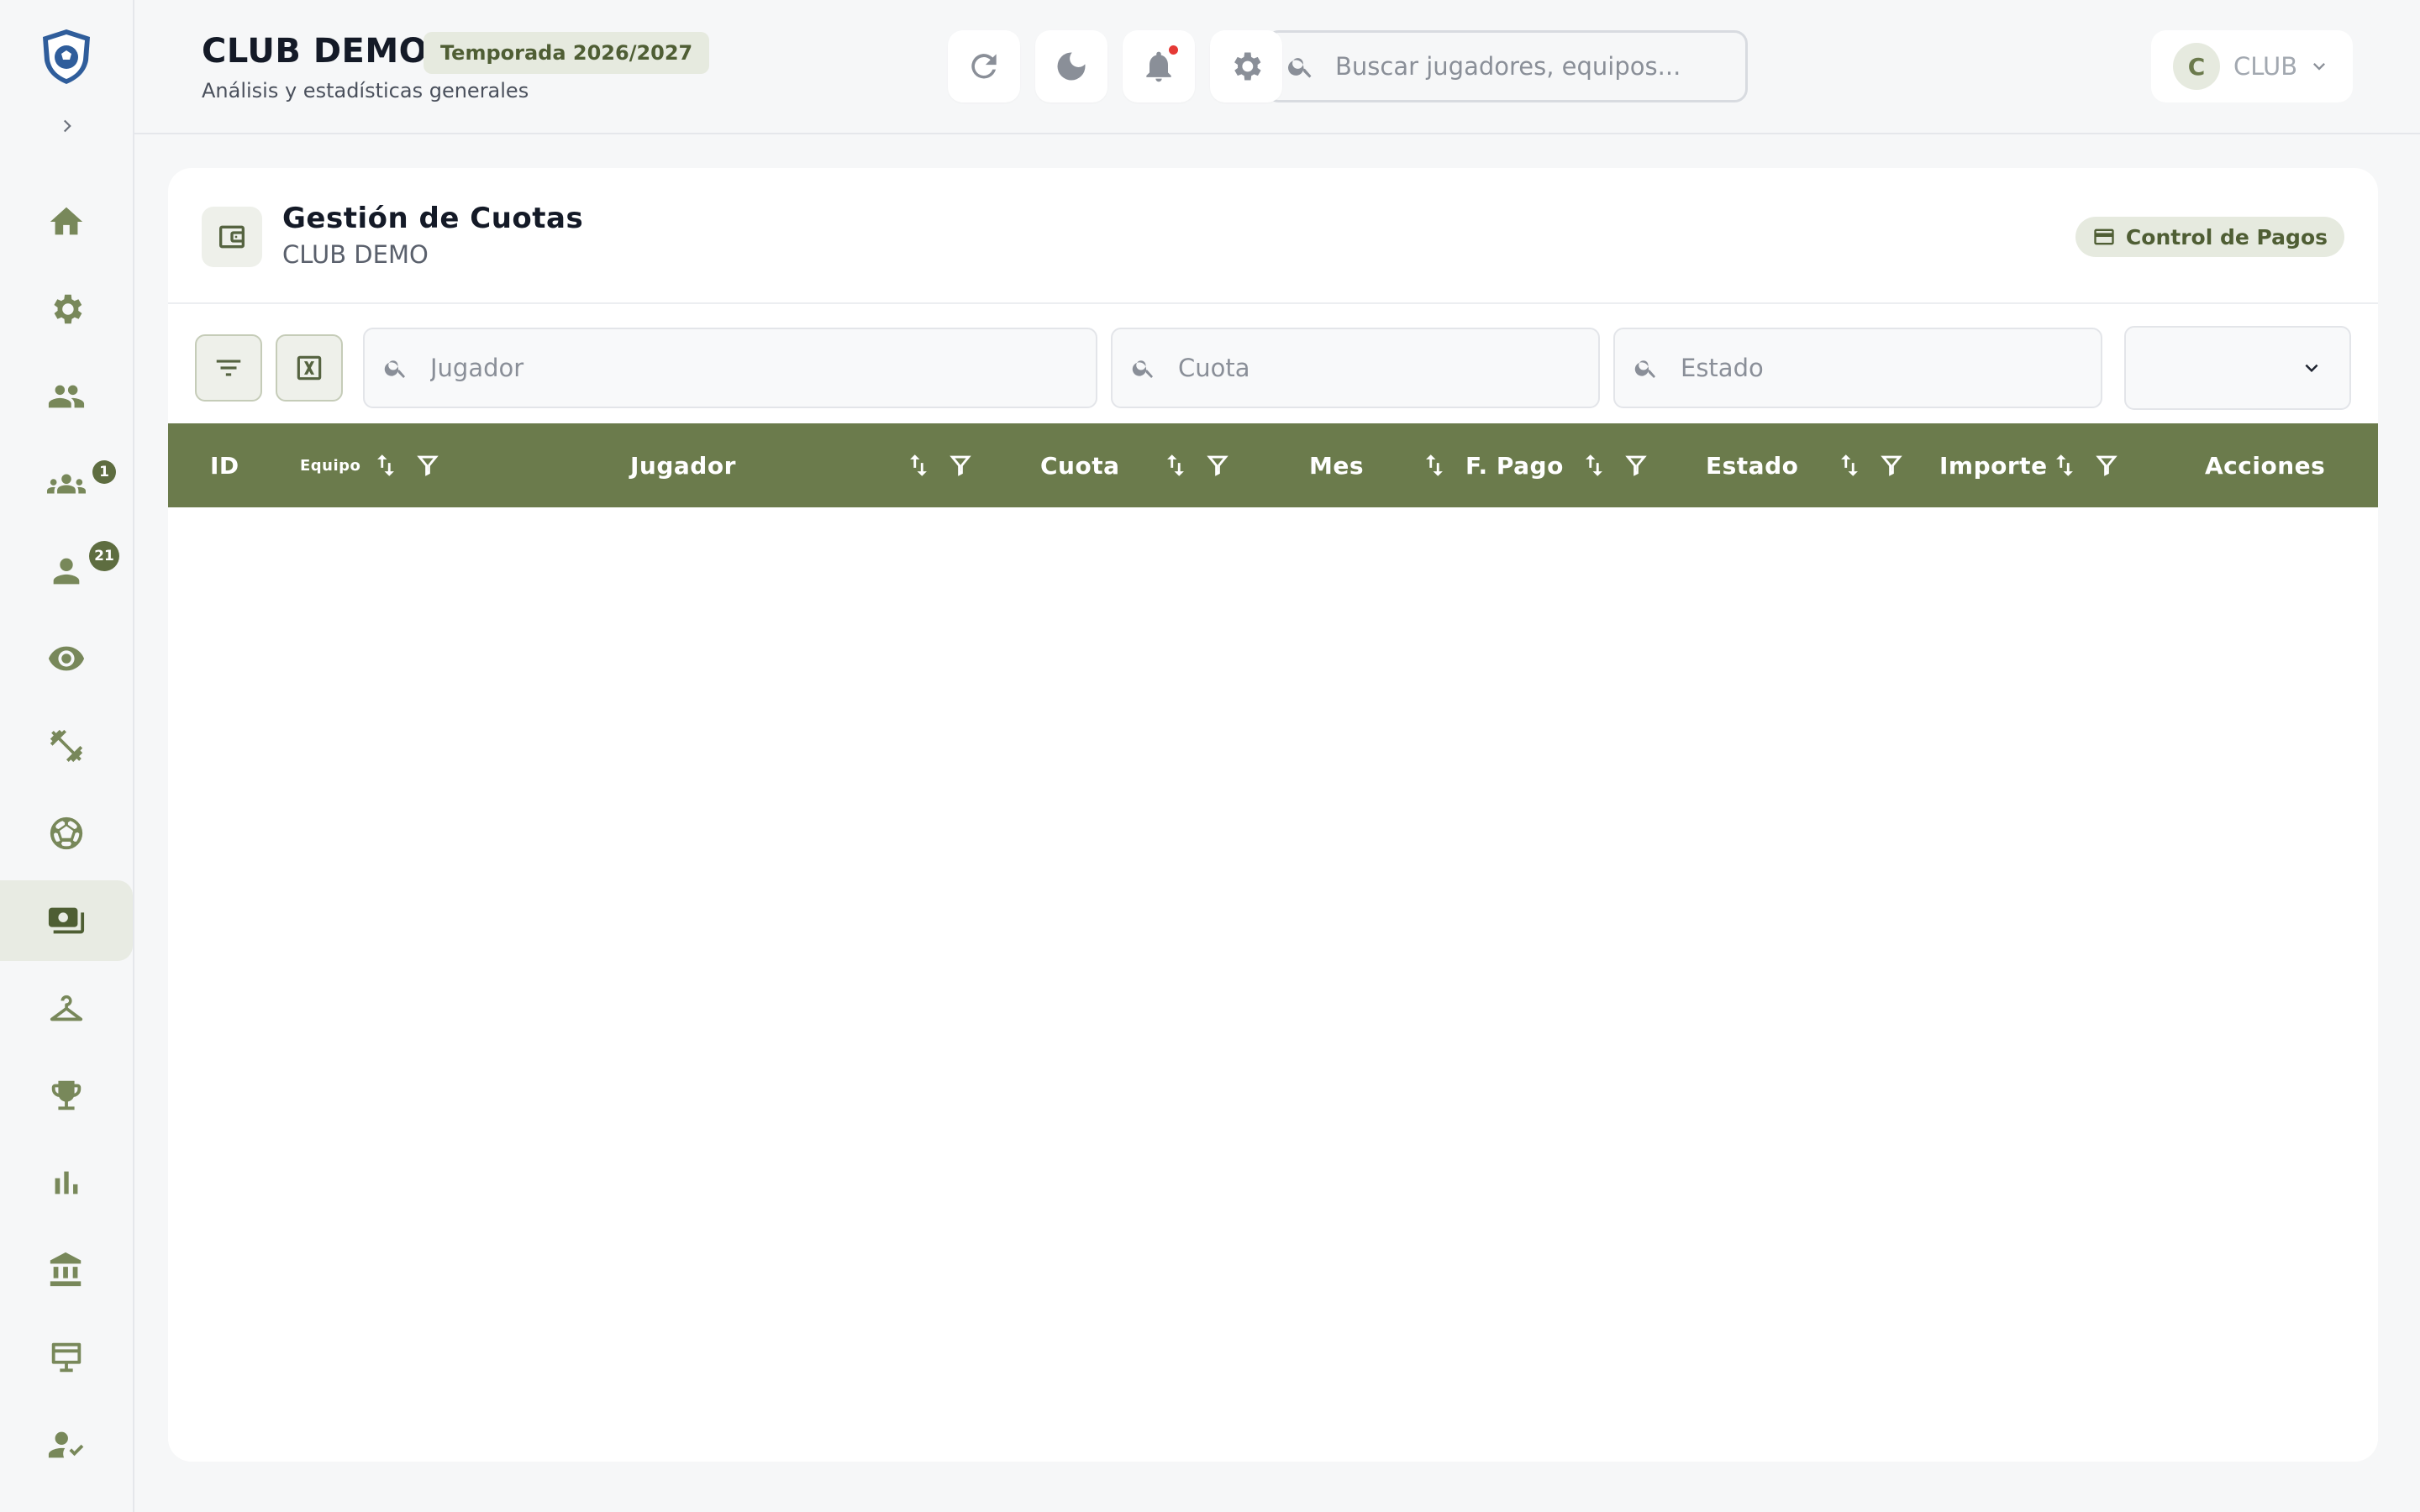  I want to click on teams-count-badge: 1, so click(104, 472).